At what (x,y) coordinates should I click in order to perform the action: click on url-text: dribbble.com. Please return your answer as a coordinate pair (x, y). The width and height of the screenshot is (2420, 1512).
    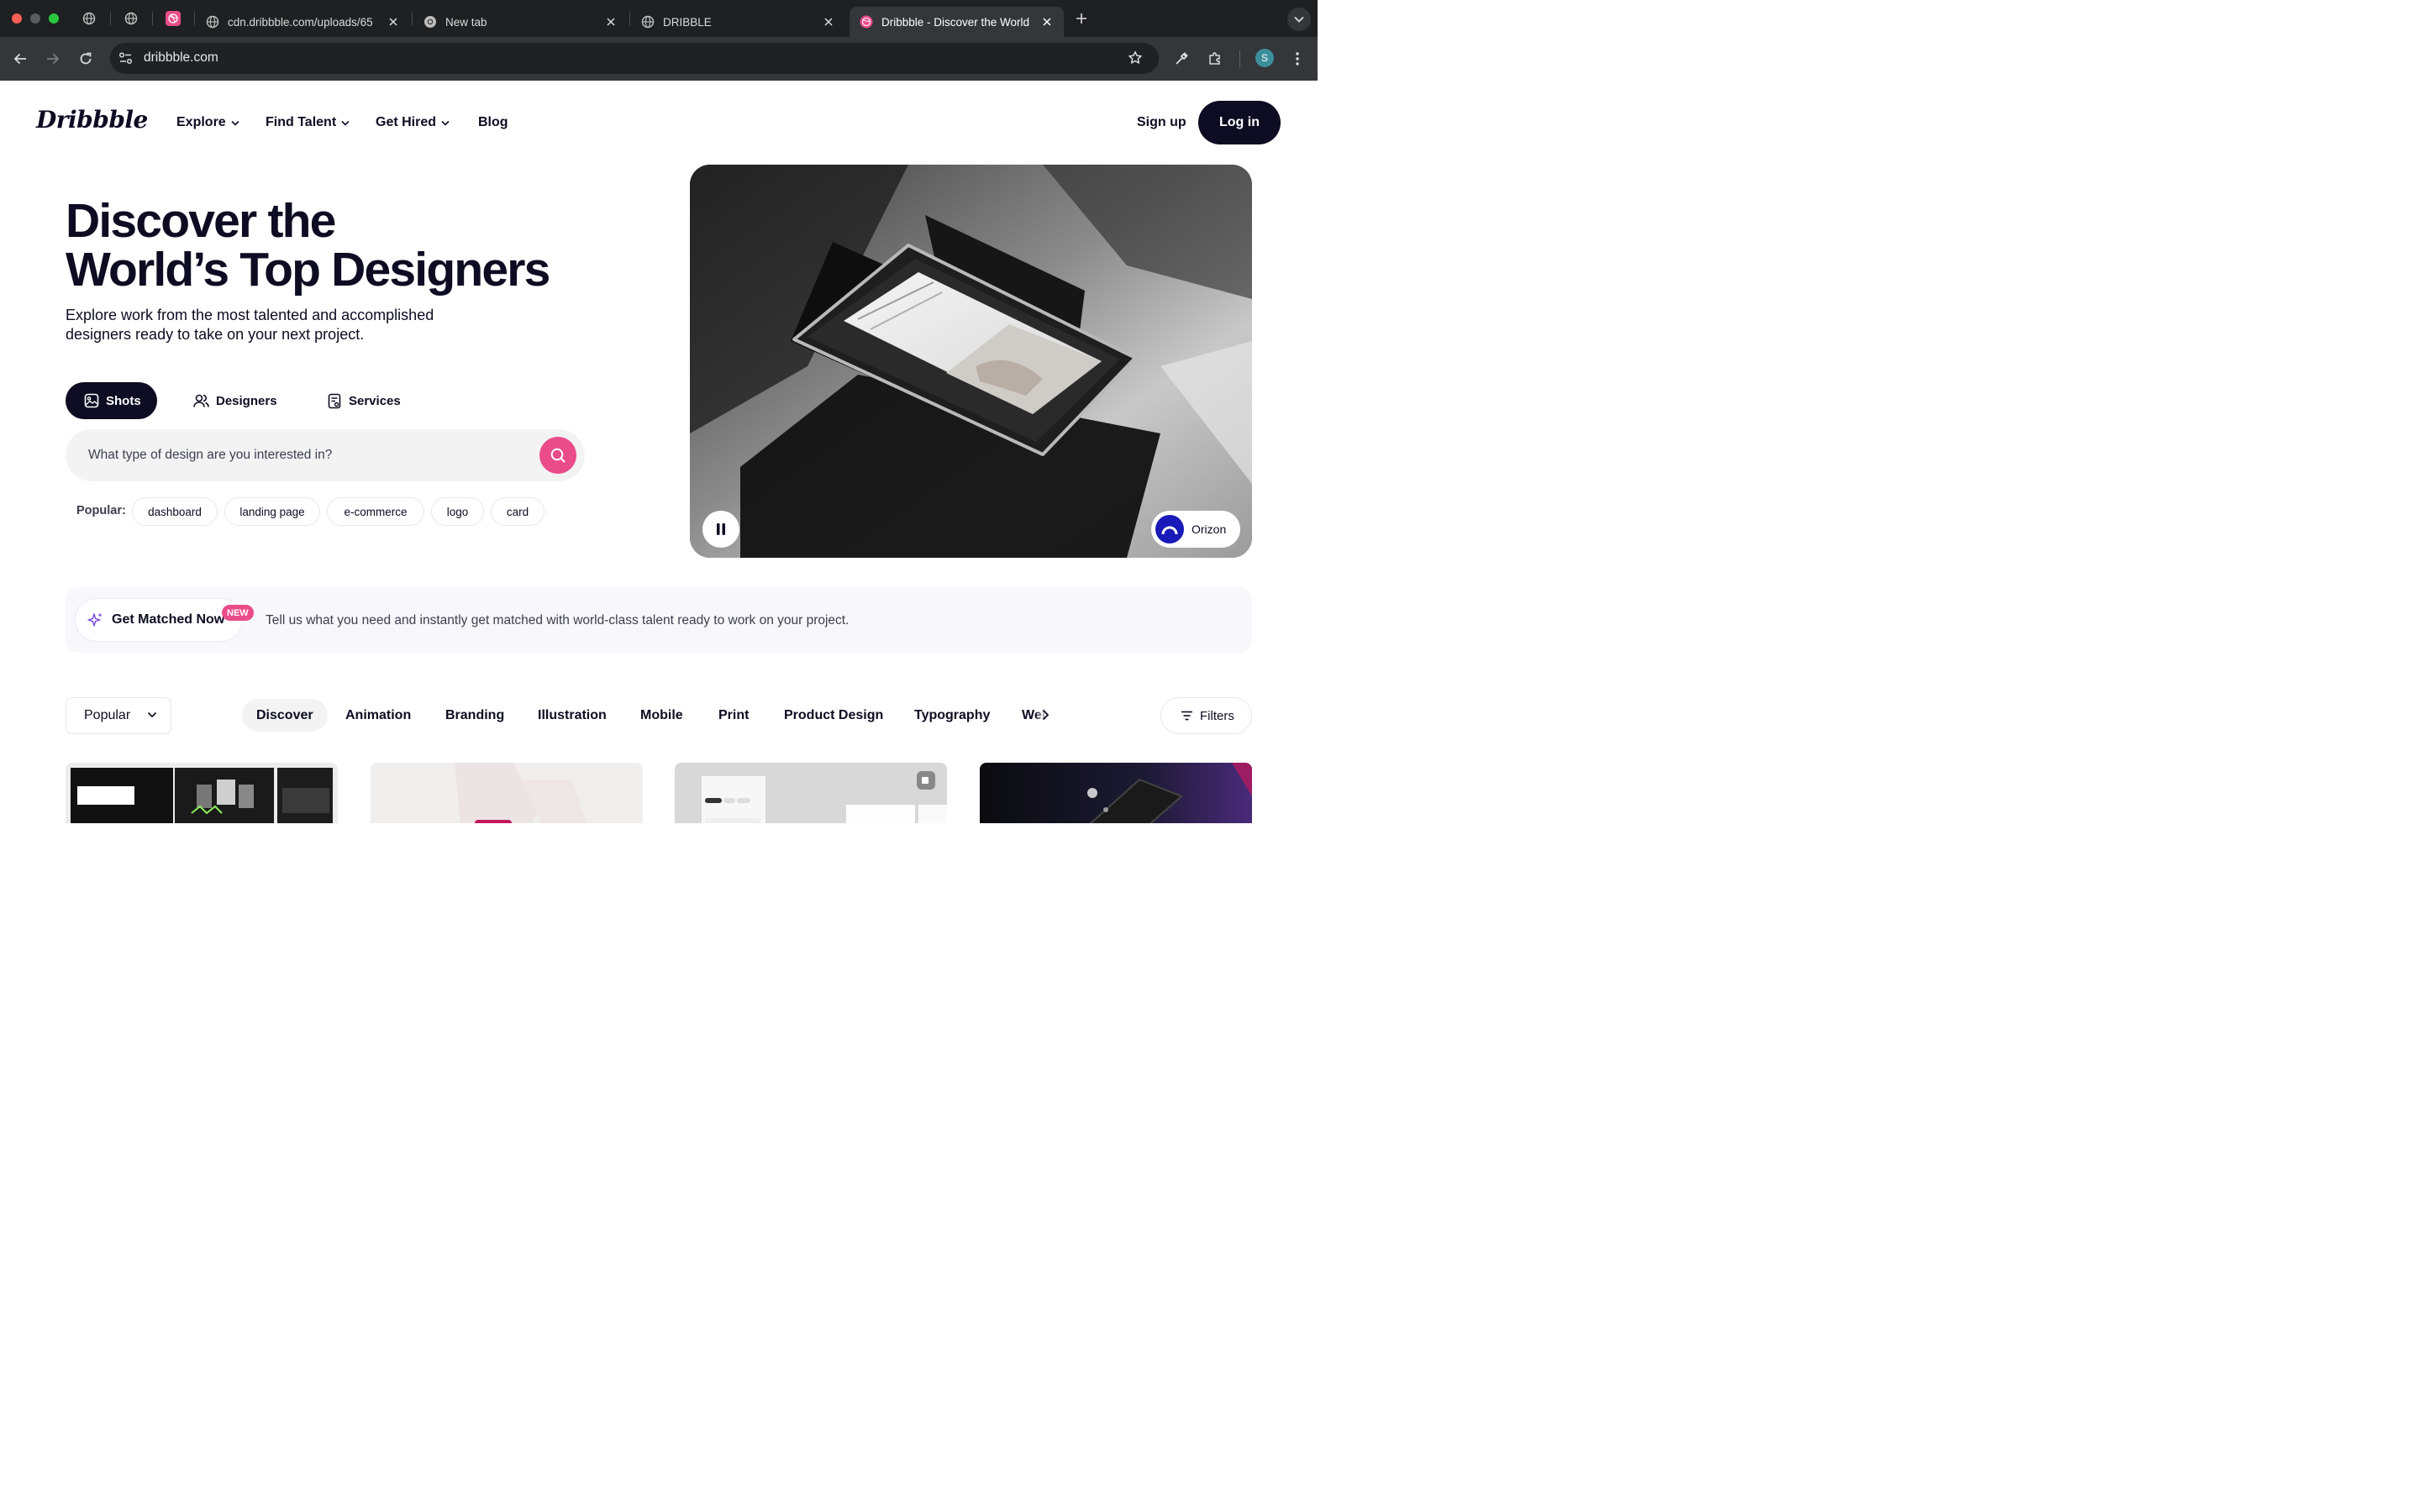
    Looking at the image, I should click on (181, 57).